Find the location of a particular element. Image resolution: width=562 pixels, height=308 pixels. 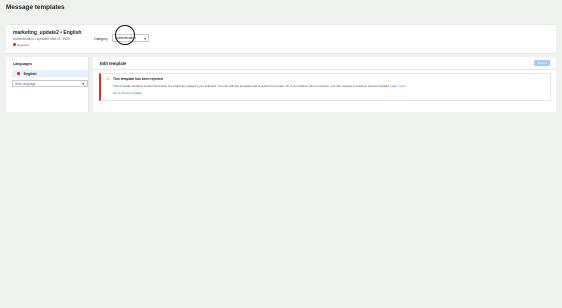

divider is located at coordinates (324, 69).